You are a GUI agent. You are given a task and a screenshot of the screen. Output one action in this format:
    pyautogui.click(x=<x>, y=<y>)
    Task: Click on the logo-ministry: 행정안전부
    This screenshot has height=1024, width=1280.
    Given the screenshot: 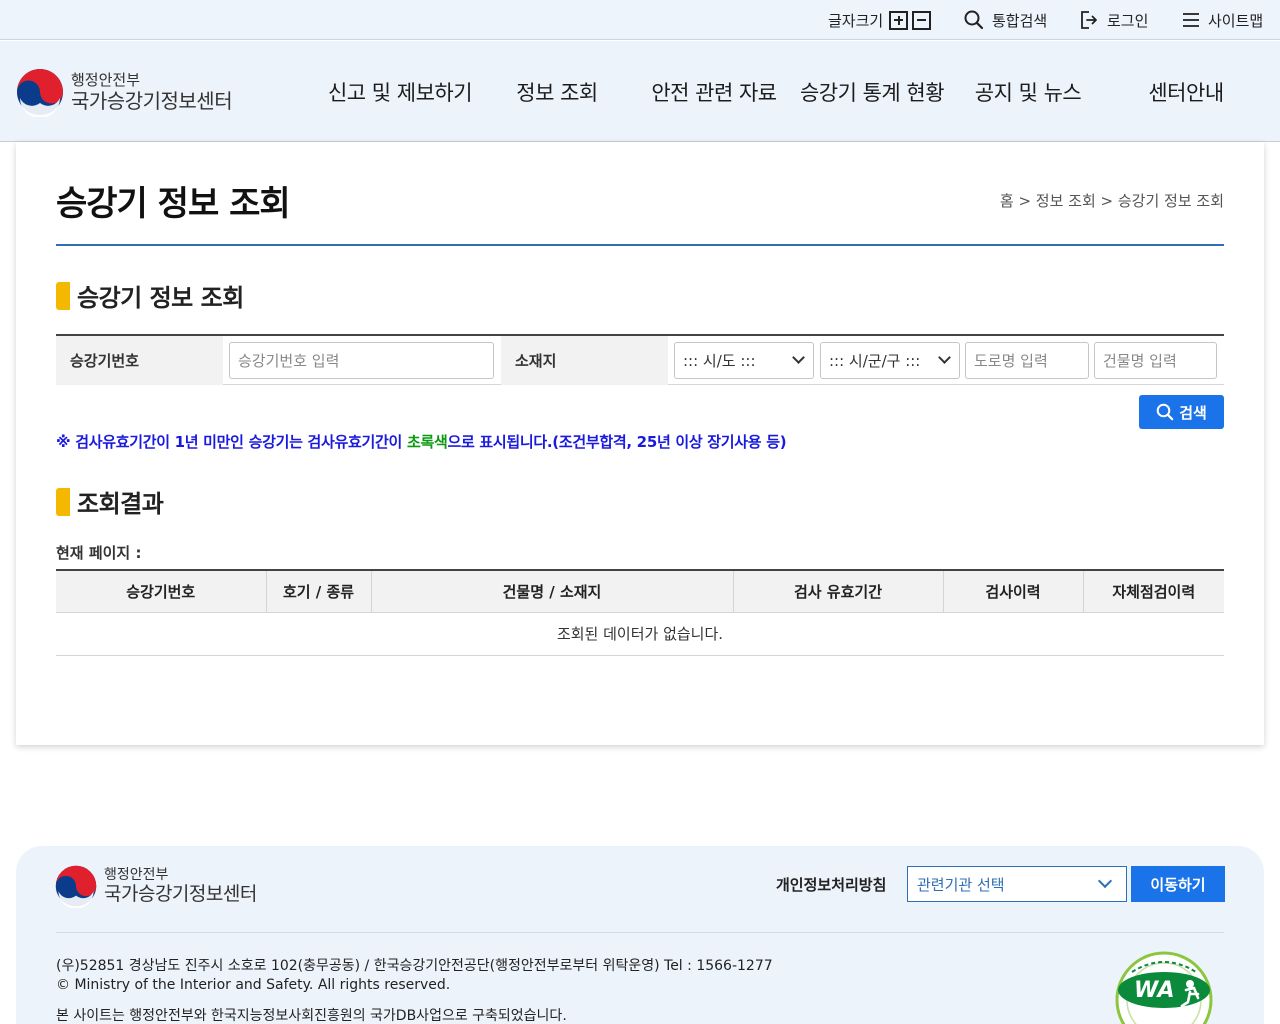 What is the action you would take?
    pyautogui.click(x=106, y=79)
    